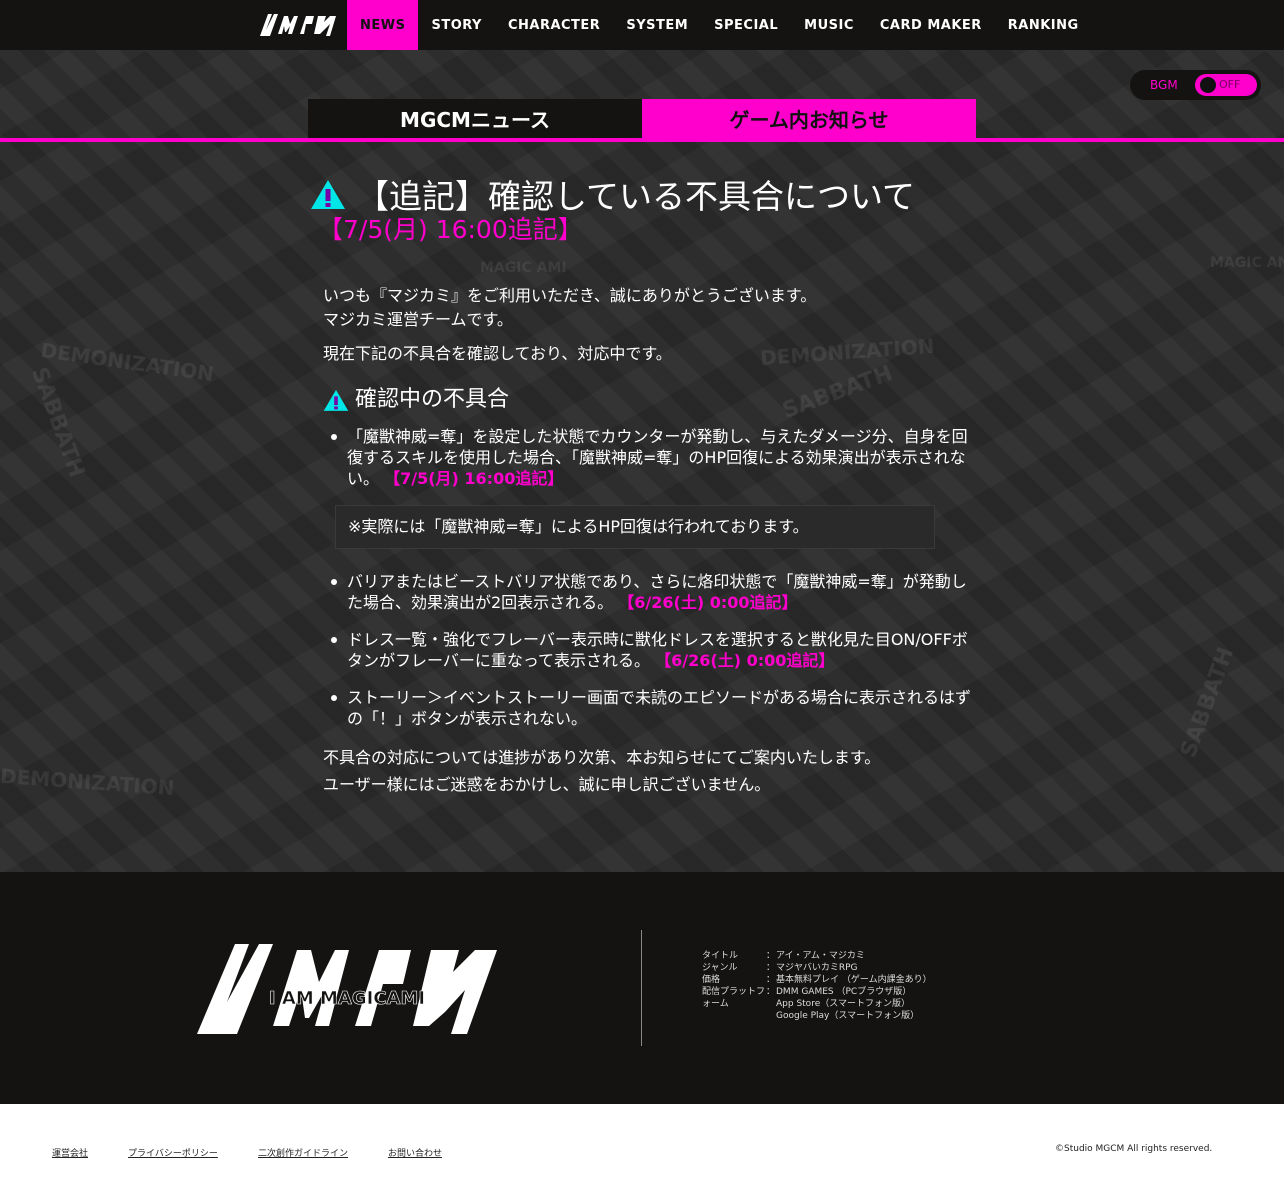 This screenshot has height=1194, width=1284. Describe the element at coordinates (657, 25) in the screenshot. I see `nav-system: SYSTEM` at that location.